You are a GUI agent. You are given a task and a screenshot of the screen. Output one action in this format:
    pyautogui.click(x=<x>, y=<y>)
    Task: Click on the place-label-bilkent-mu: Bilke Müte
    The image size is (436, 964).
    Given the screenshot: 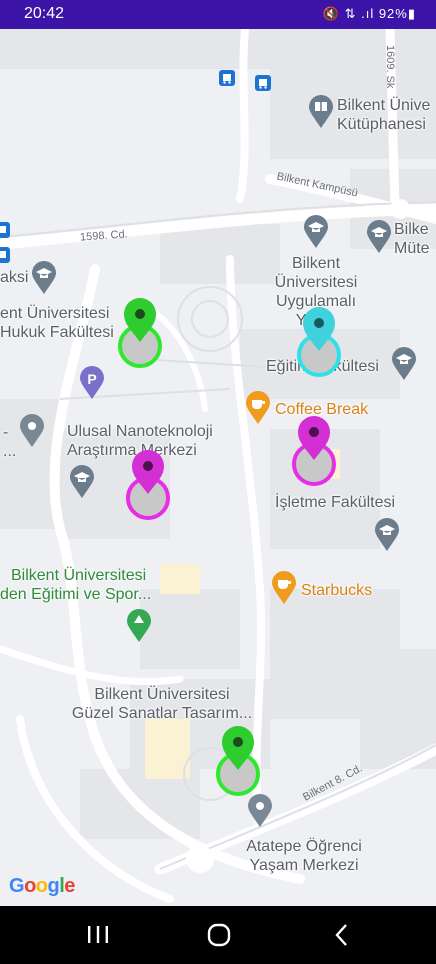 What is the action you would take?
    pyautogui.click(x=412, y=239)
    